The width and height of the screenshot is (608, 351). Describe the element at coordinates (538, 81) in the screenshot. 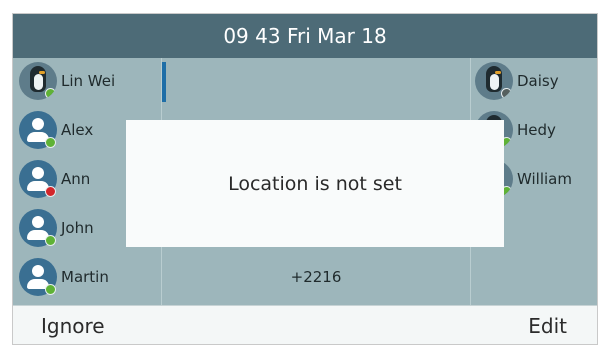

I see `contact-name: Daisy` at that location.